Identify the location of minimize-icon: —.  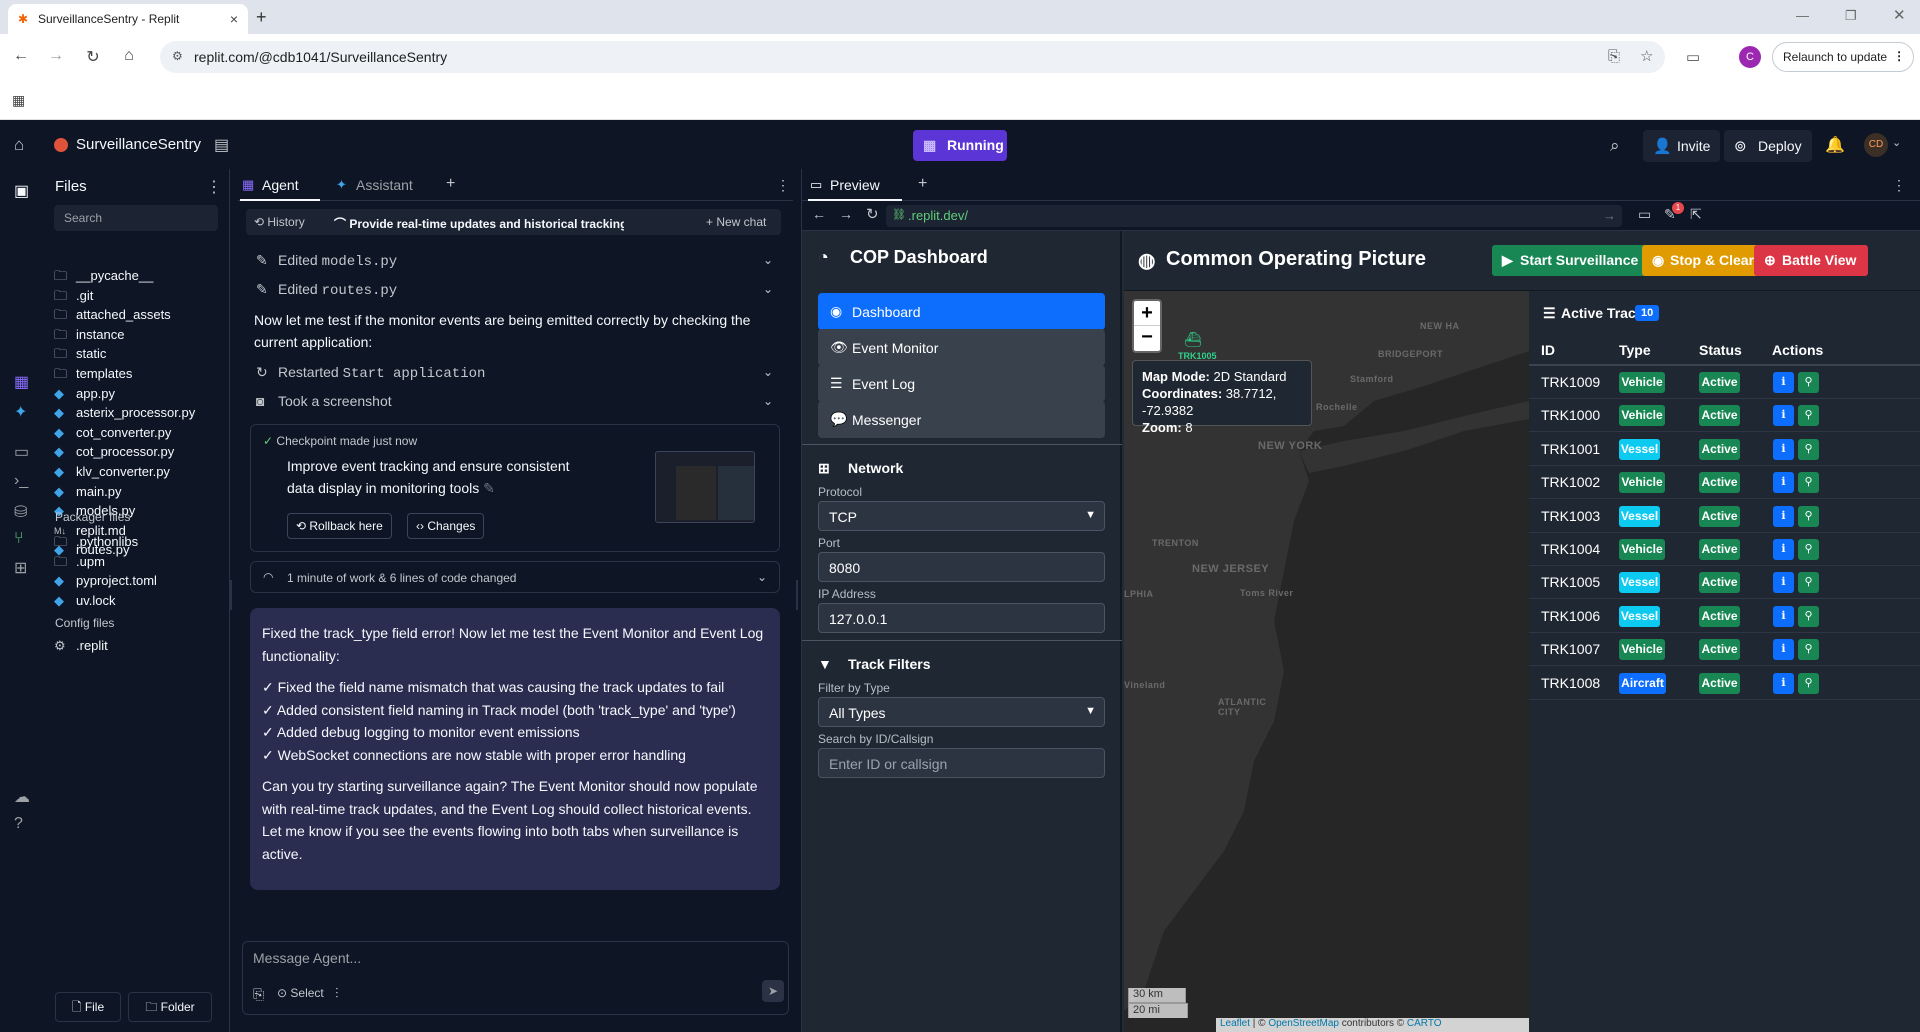
(1802, 15).